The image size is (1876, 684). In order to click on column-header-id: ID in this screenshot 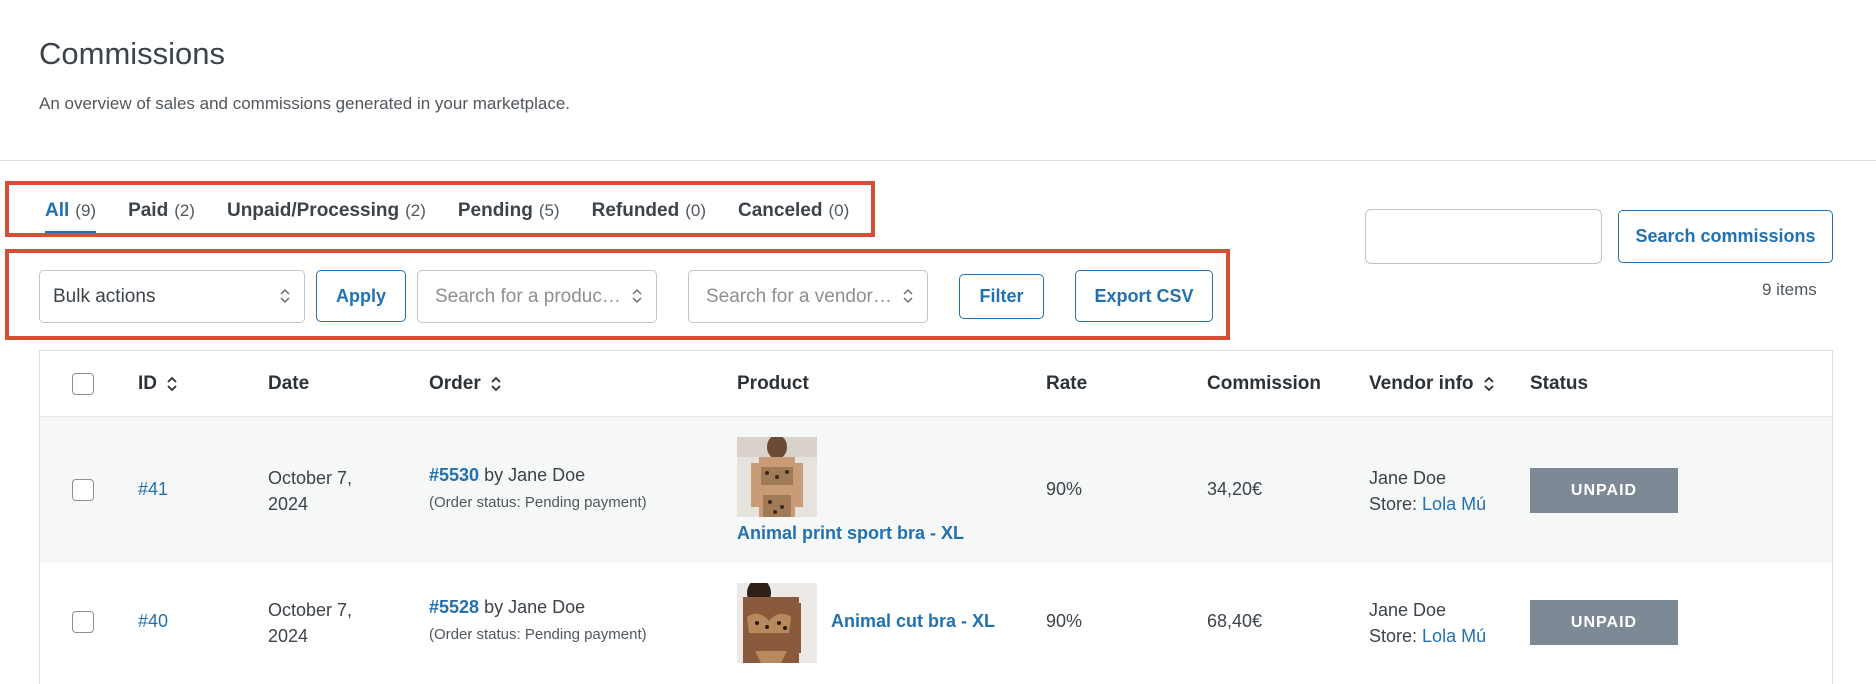, I will do `click(158, 384)`.